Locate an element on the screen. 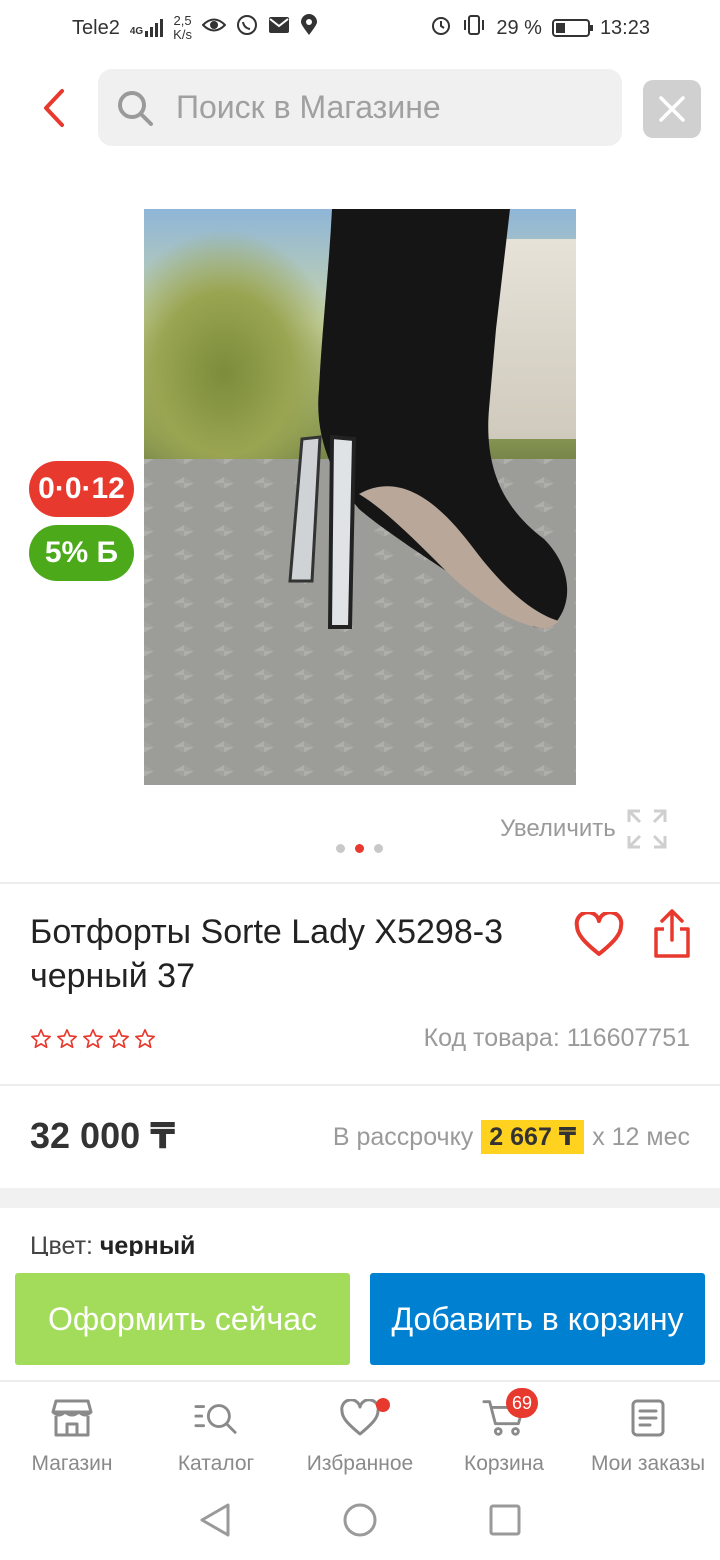 Image resolution: width=720 pixels, height=1560 pixels. color-value: черный is located at coordinates (147, 1244).